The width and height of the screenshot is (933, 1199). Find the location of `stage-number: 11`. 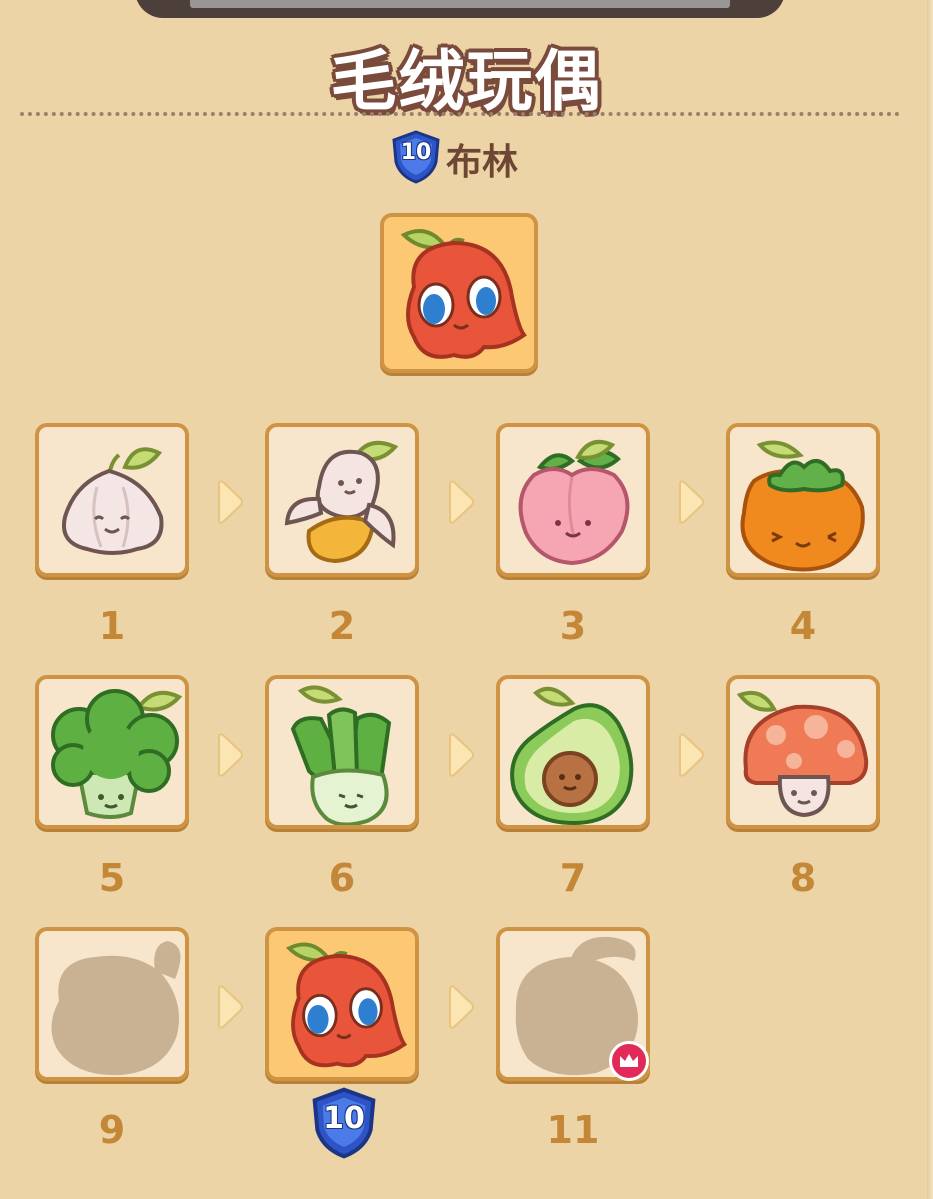

stage-number: 11 is located at coordinates (573, 1130).